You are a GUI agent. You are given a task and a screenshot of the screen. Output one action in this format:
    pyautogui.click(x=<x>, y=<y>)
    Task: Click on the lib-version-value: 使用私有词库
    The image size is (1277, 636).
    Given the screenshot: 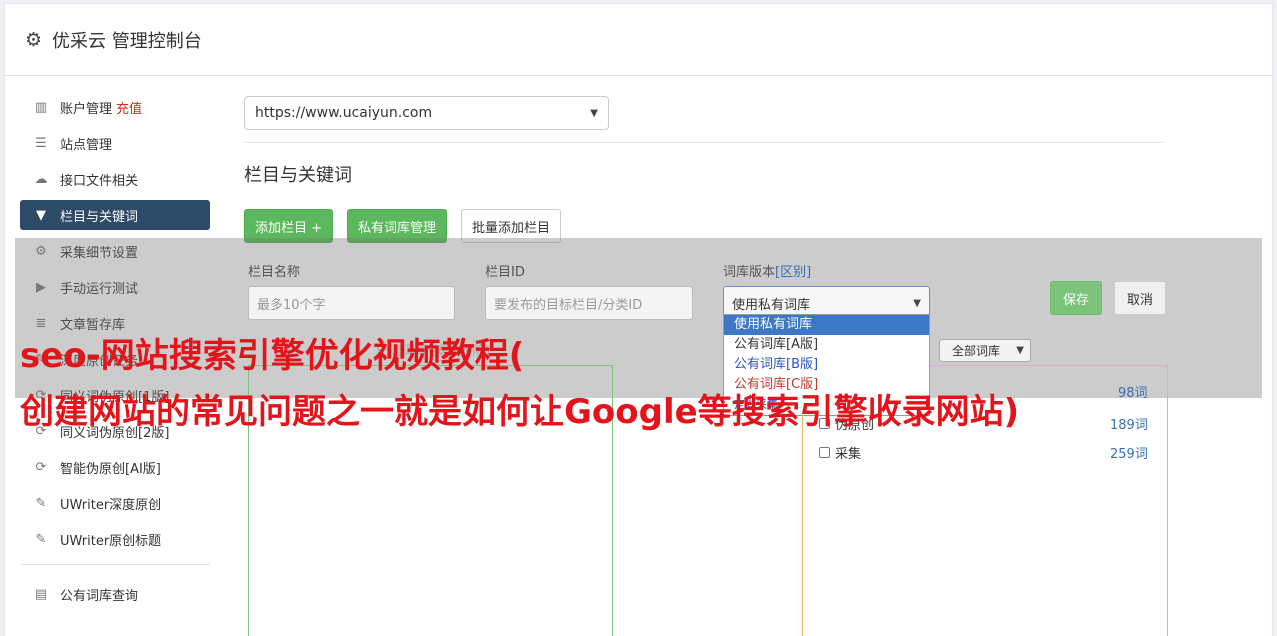 What is the action you would take?
    pyautogui.click(x=771, y=305)
    